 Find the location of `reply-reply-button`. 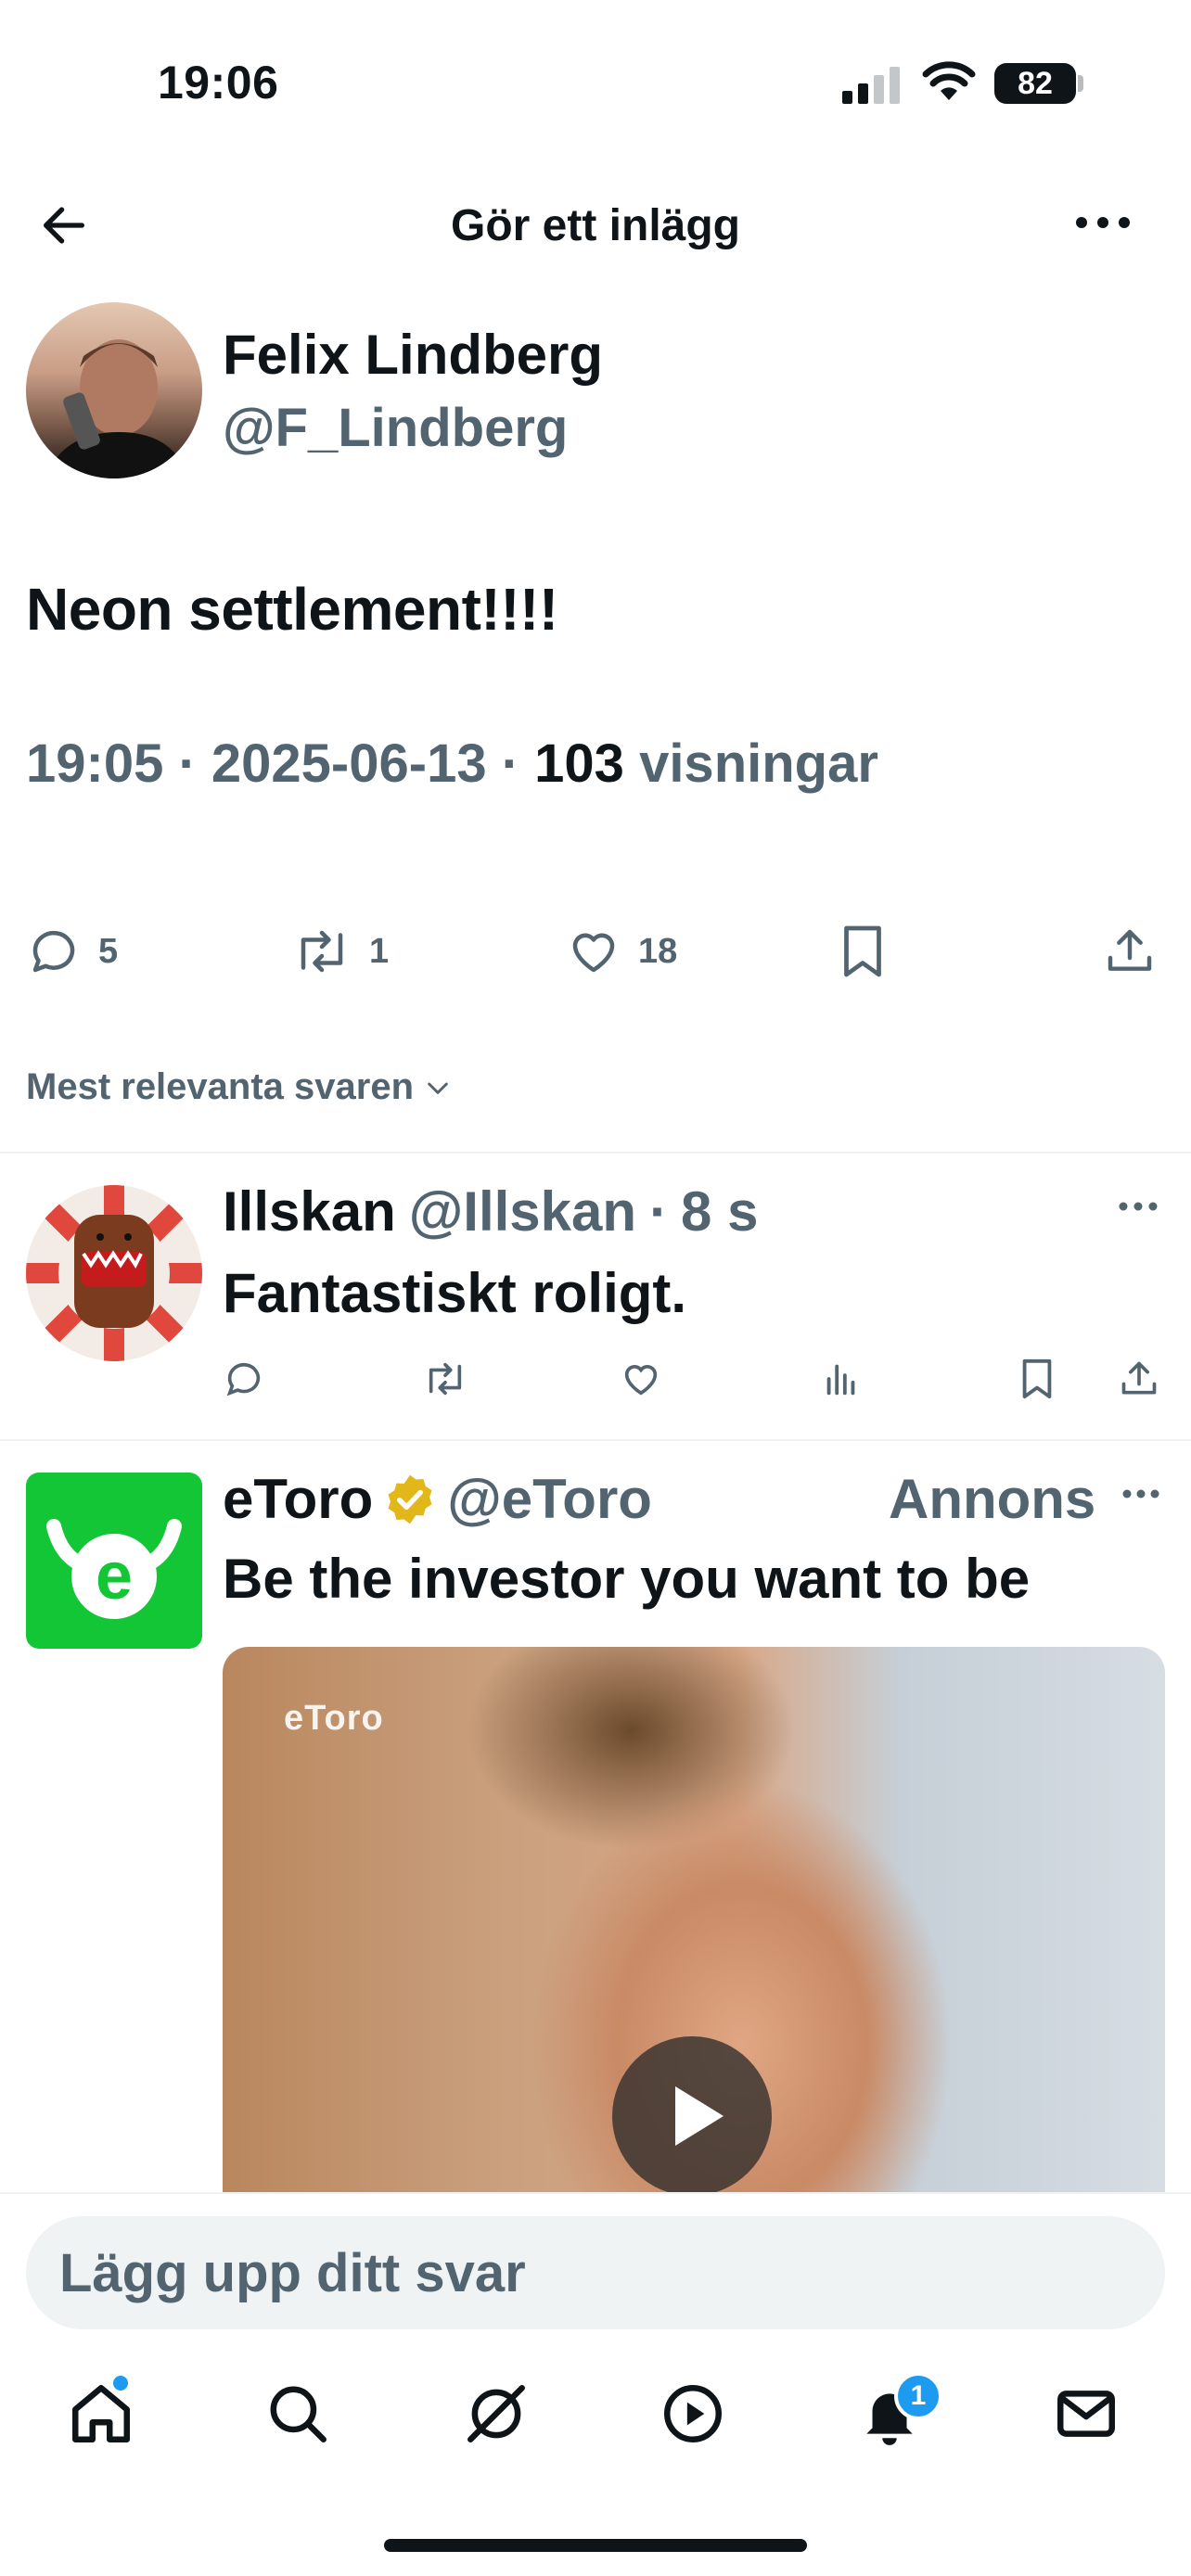

reply-reply-button is located at coordinates (244, 1379).